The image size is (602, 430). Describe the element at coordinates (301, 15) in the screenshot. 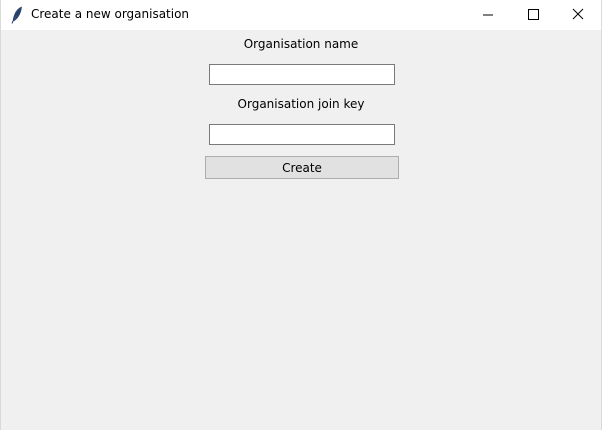

I see `title-bar: Create a new organisation` at that location.